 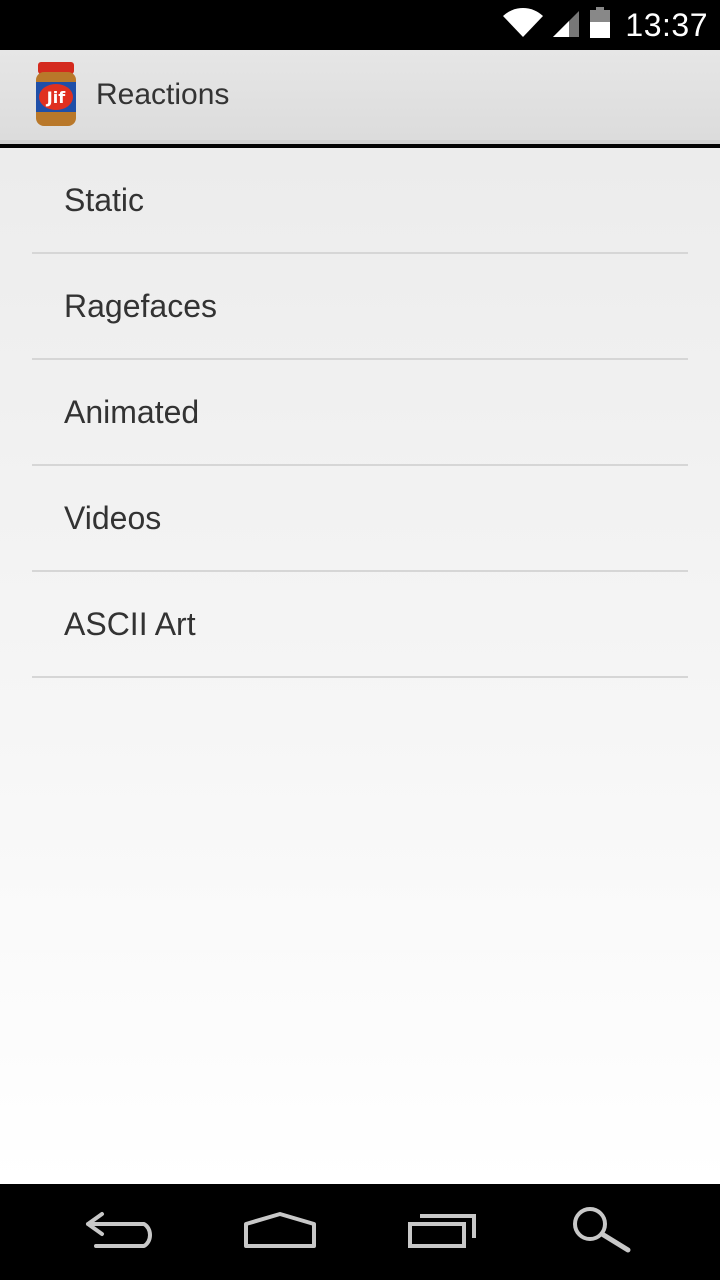 What do you see at coordinates (360, 307) in the screenshot?
I see `list-item-ragefaces: Ragefaces` at bounding box center [360, 307].